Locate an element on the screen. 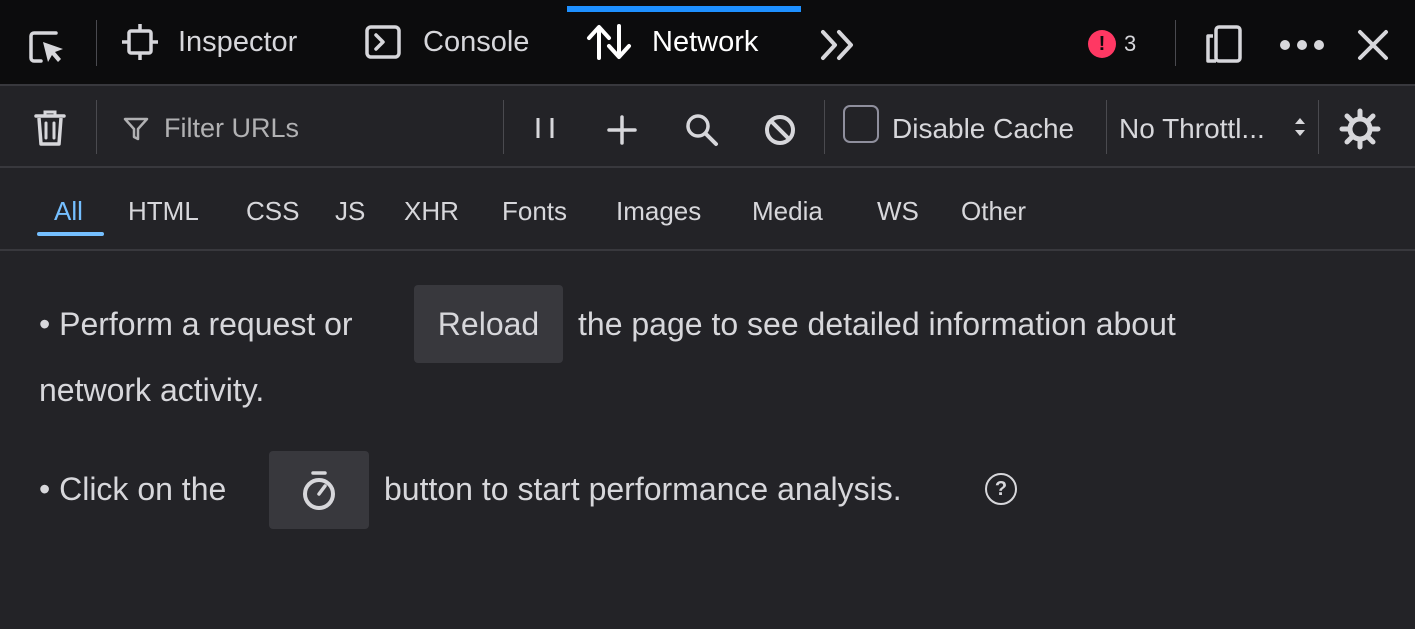 The image size is (1415, 629). search-button is located at coordinates (702, 130).